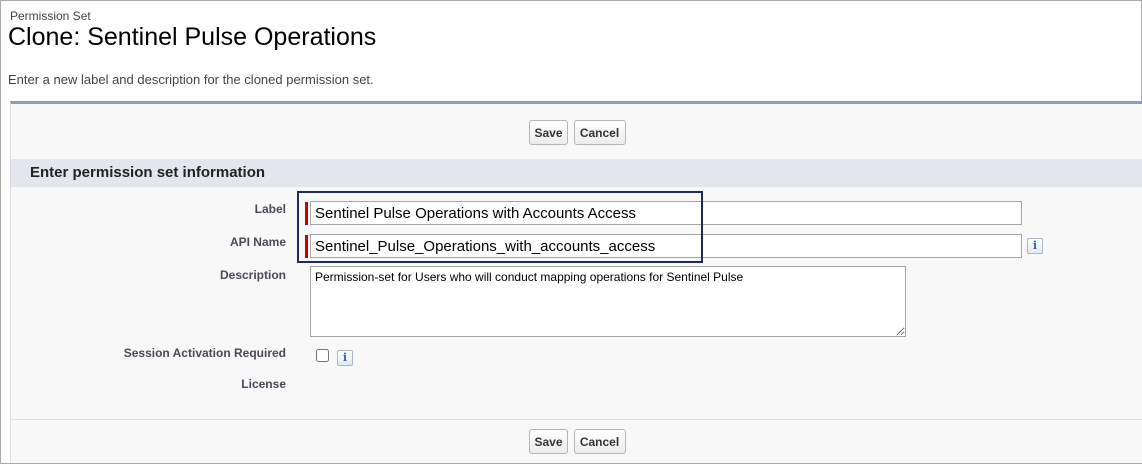 This screenshot has height=464, width=1142. Describe the element at coordinates (204, 353) in the screenshot. I see `session-activation-field-label: Session Activation Required` at that location.